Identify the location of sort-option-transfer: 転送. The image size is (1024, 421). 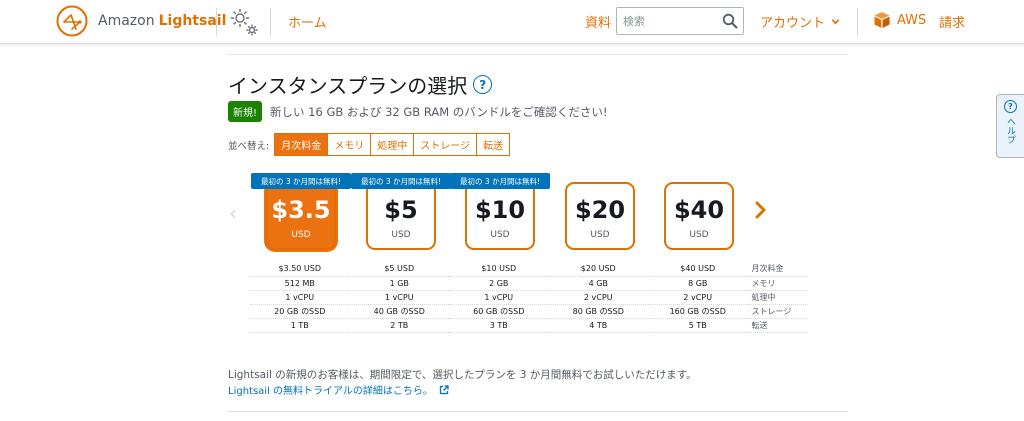
(493, 144).